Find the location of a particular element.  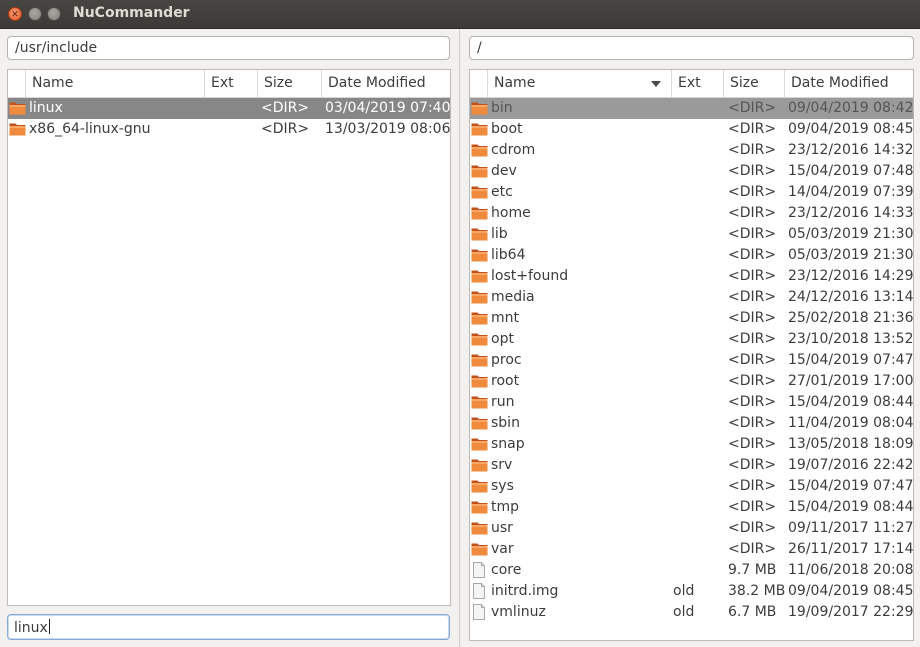

right-cell-name: proc is located at coordinates (506, 360).